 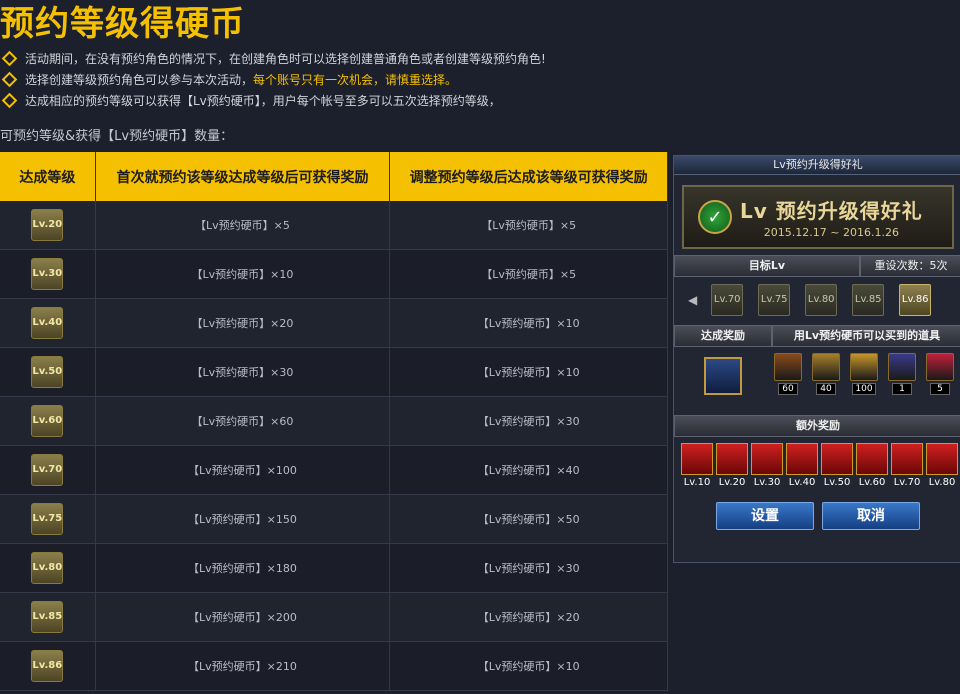 I want to click on extra-reward: Lv.70, so click(x=907, y=465).